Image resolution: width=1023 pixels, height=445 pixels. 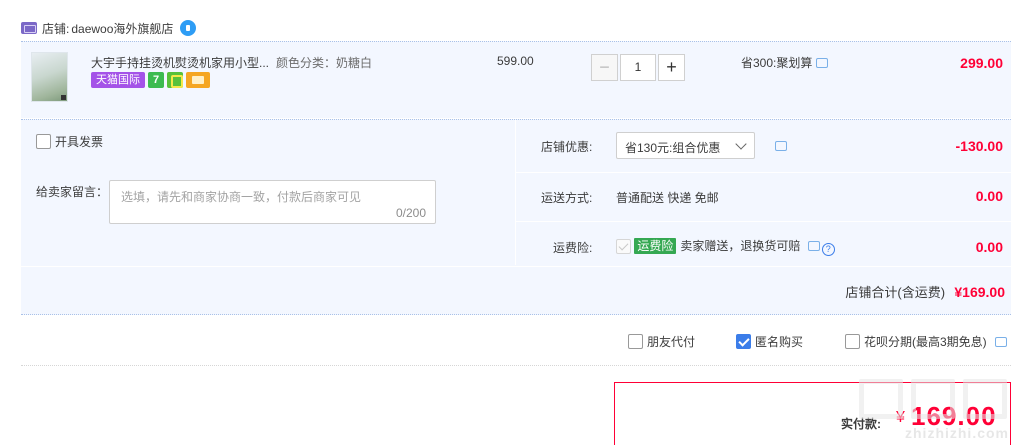 What do you see at coordinates (79, 142) in the screenshot?
I see `invoice-label: 开具发票` at bounding box center [79, 142].